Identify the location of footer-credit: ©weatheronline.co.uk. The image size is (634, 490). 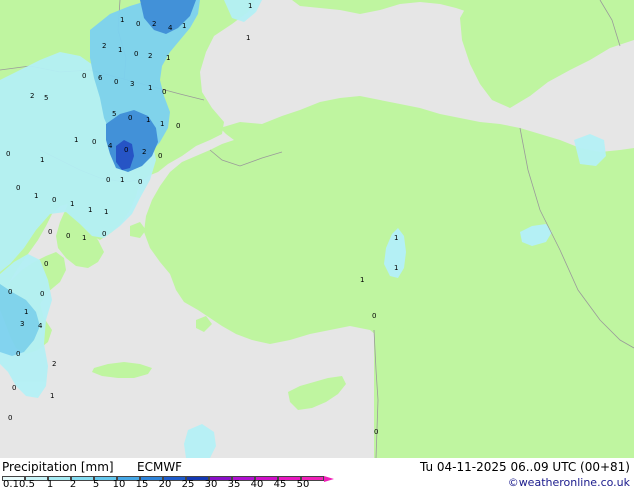
(568, 482).